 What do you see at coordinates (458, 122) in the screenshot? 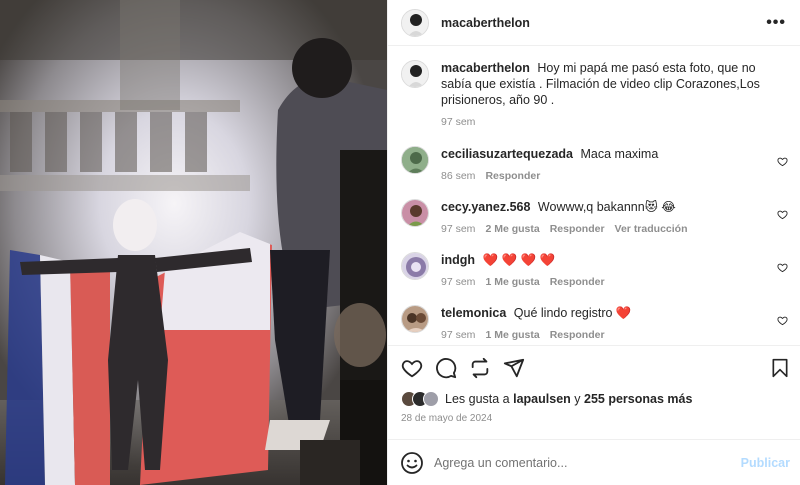
I see `caption-time: 97 sem` at bounding box center [458, 122].